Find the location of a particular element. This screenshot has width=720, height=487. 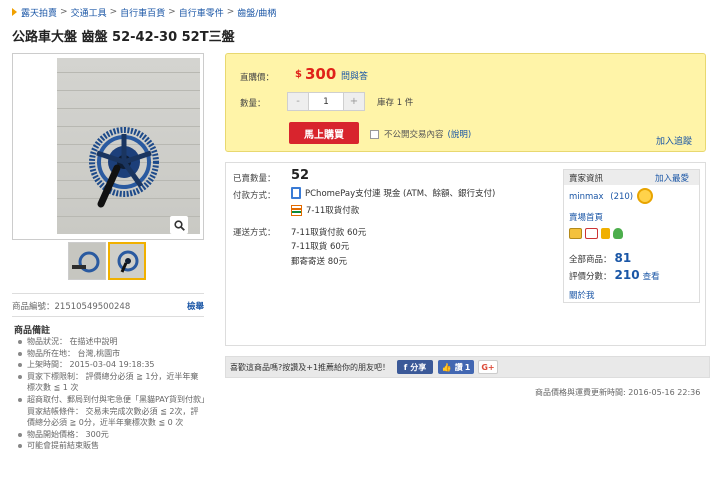

payment-label: 付款方式： is located at coordinates (254, 196).